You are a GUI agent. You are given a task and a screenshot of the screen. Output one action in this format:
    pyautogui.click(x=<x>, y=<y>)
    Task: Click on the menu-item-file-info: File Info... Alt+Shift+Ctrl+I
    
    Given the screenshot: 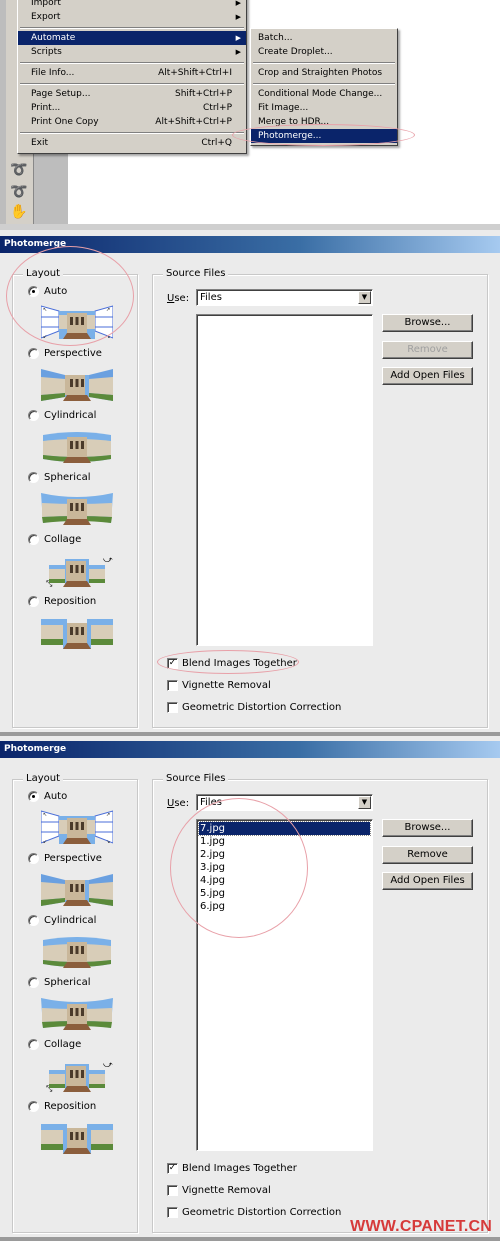 What is the action you would take?
    pyautogui.click(x=132, y=73)
    